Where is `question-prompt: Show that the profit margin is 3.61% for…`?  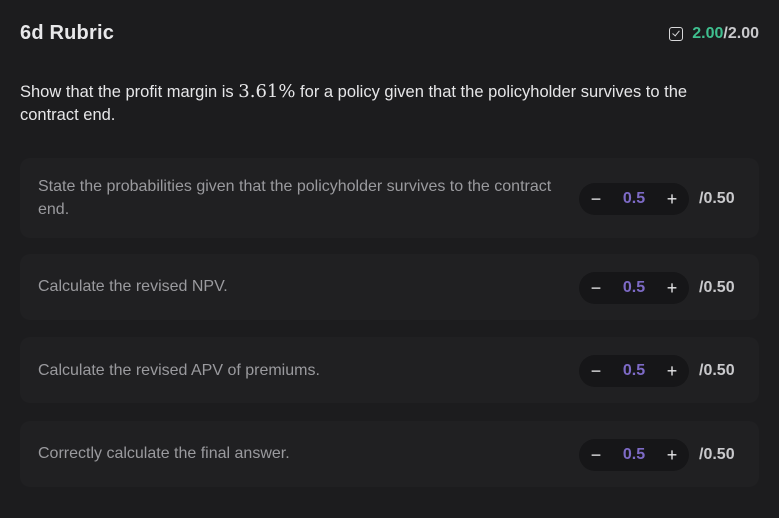
question-prompt: Show that the profit margin is 3.61% for… is located at coordinates (385, 103).